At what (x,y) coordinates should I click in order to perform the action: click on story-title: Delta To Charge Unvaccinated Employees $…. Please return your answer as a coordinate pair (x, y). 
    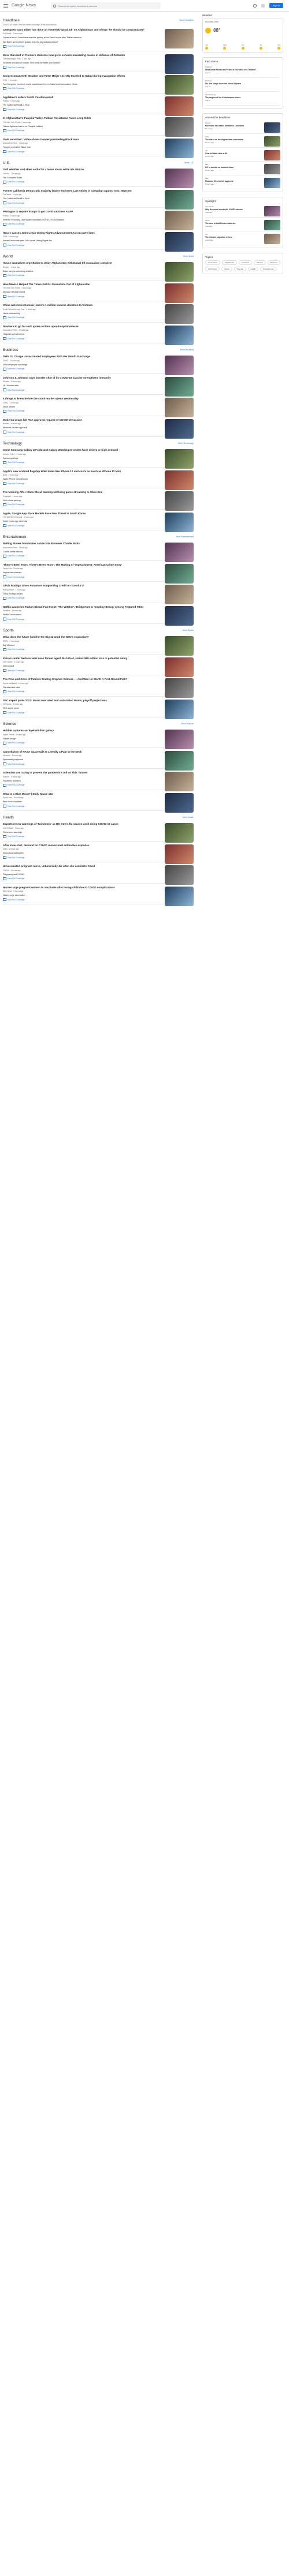
    Looking at the image, I should click on (78, 356).